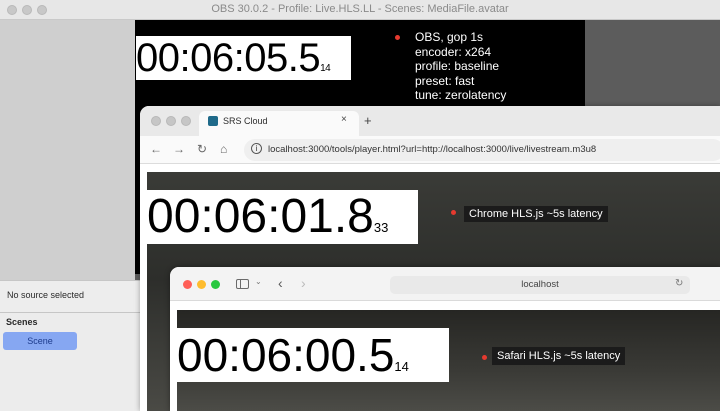  Describe the element at coordinates (260, 216) in the screenshot. I see `chrome-clock-main: 00:06:01.8` at that location.